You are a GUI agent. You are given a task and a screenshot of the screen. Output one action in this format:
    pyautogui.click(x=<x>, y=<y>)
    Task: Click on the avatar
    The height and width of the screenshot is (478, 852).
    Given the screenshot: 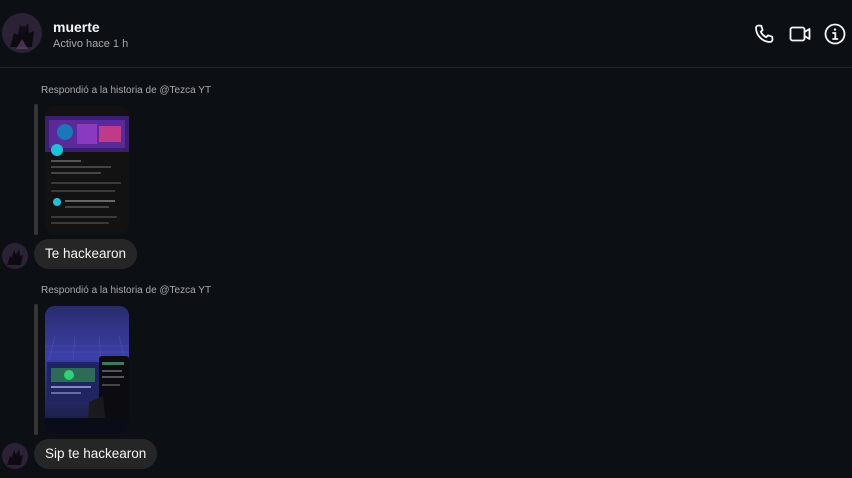 What is the action you would take?
    pyautogui.click(x=22, y=33)
    